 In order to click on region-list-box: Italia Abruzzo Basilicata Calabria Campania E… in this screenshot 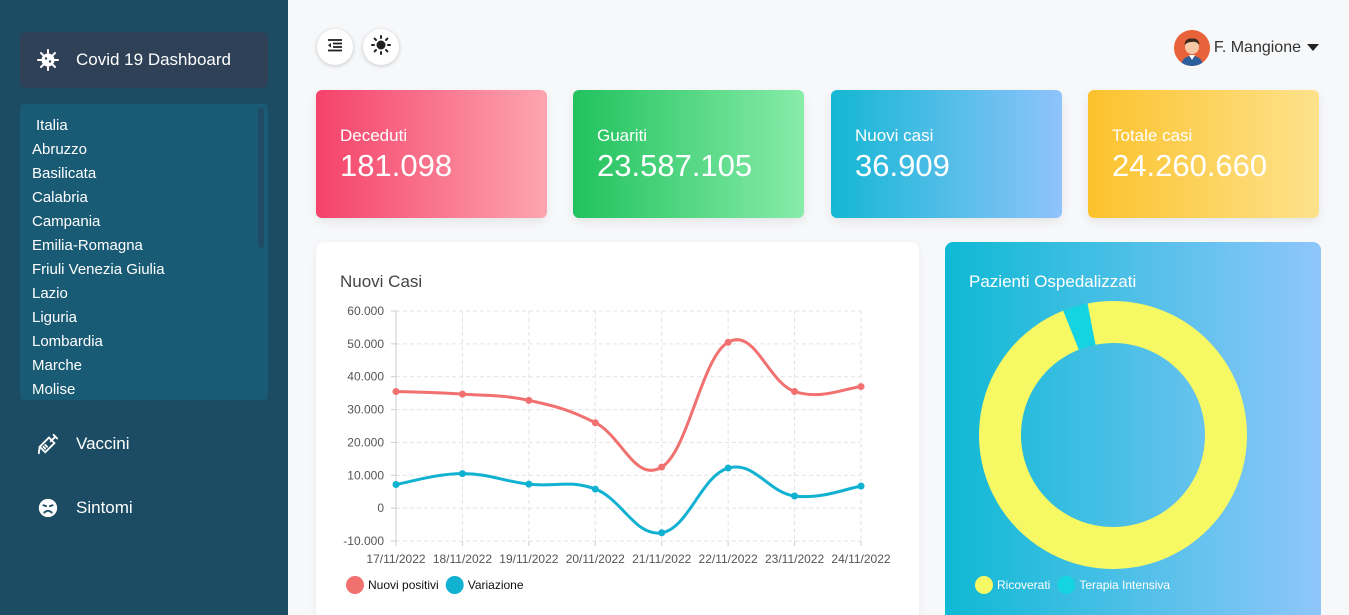, I will do `click(144, 252)`.